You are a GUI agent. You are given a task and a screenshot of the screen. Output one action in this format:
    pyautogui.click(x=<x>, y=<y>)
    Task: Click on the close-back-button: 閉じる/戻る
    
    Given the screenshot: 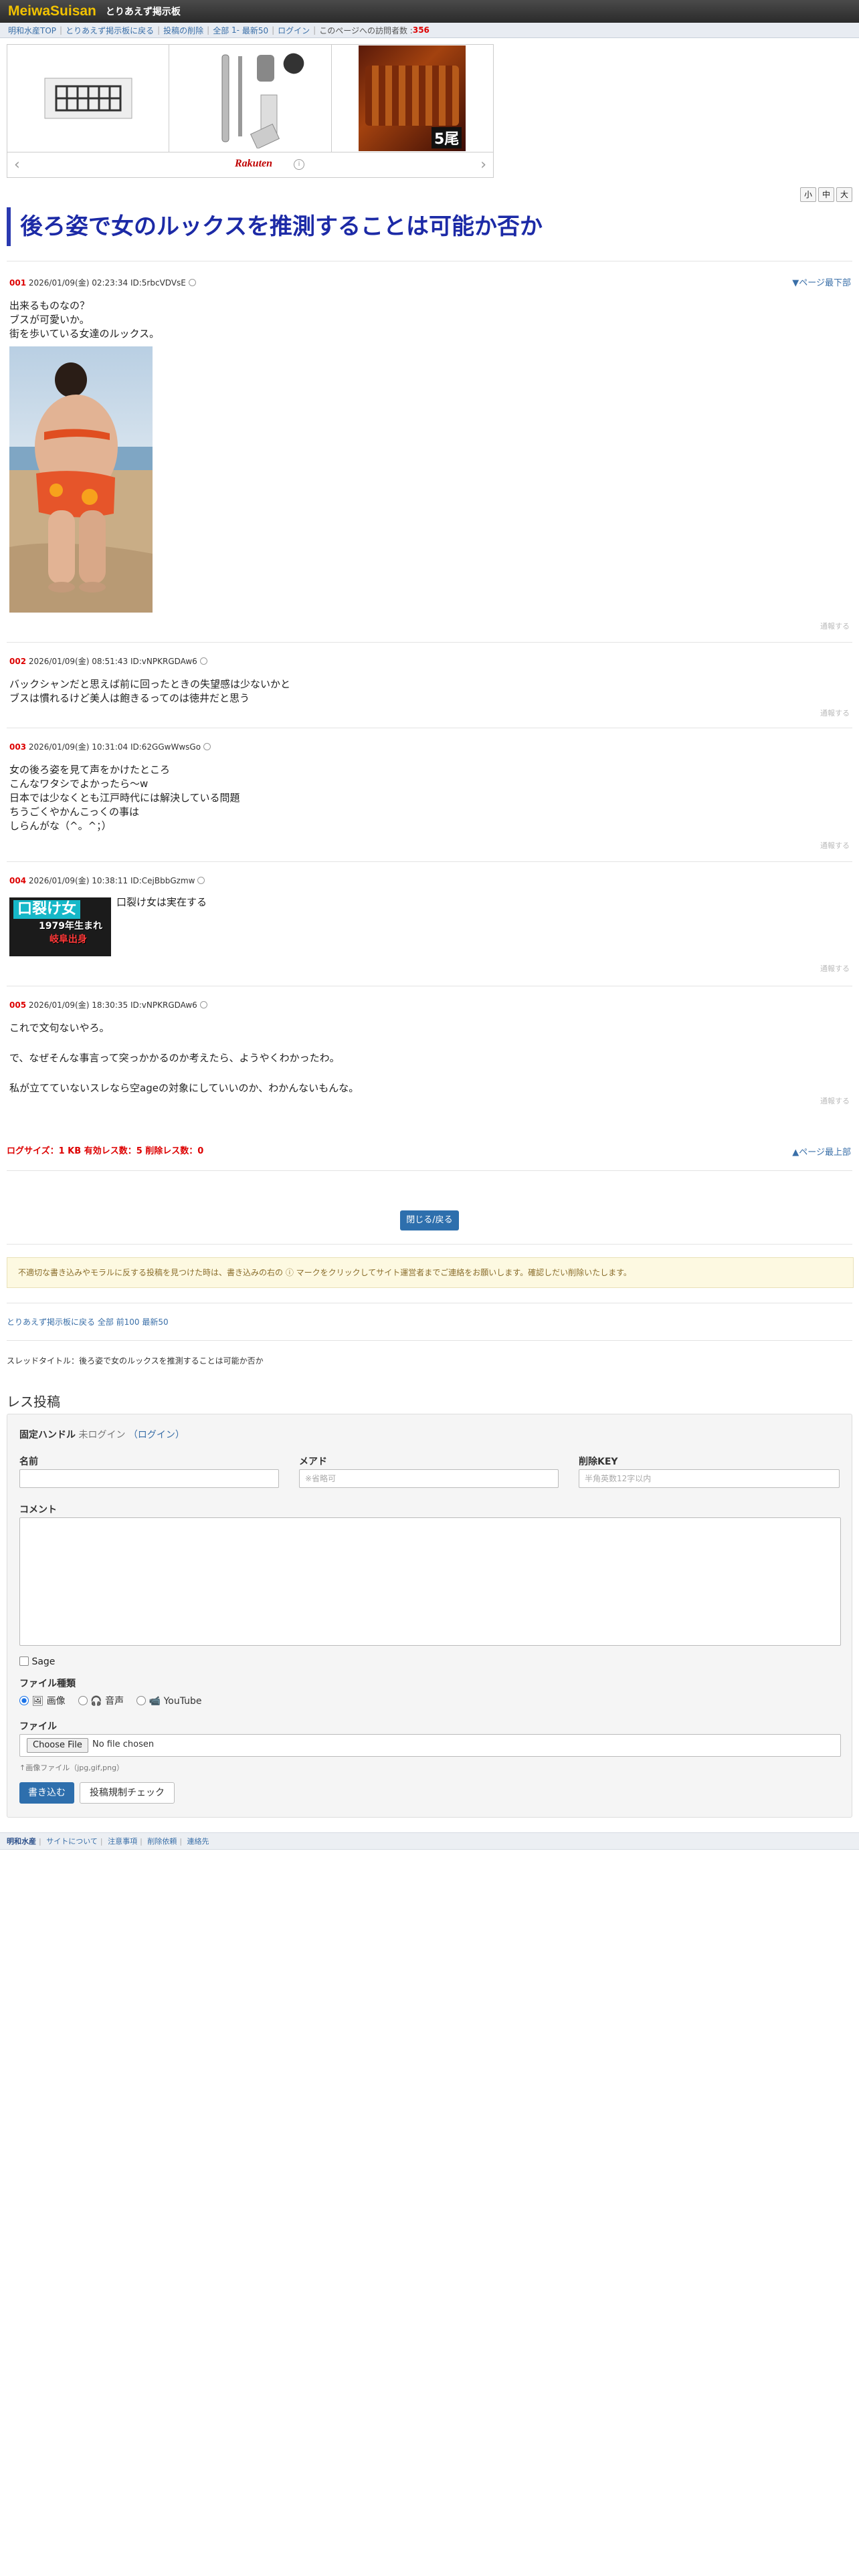 What is the action you would take?
    pyautogui.click(x=429, y=1220)
    